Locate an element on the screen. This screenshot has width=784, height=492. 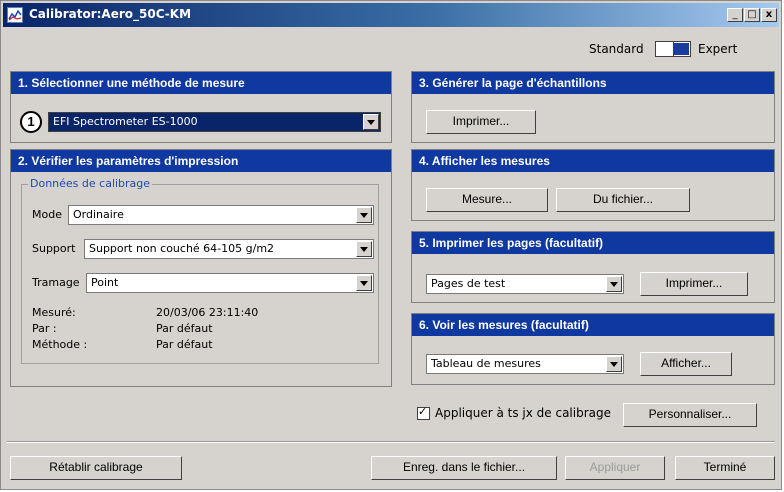
method-select-value: EFI Spectrometer ES-1000 is located at coordinates (125, 121).